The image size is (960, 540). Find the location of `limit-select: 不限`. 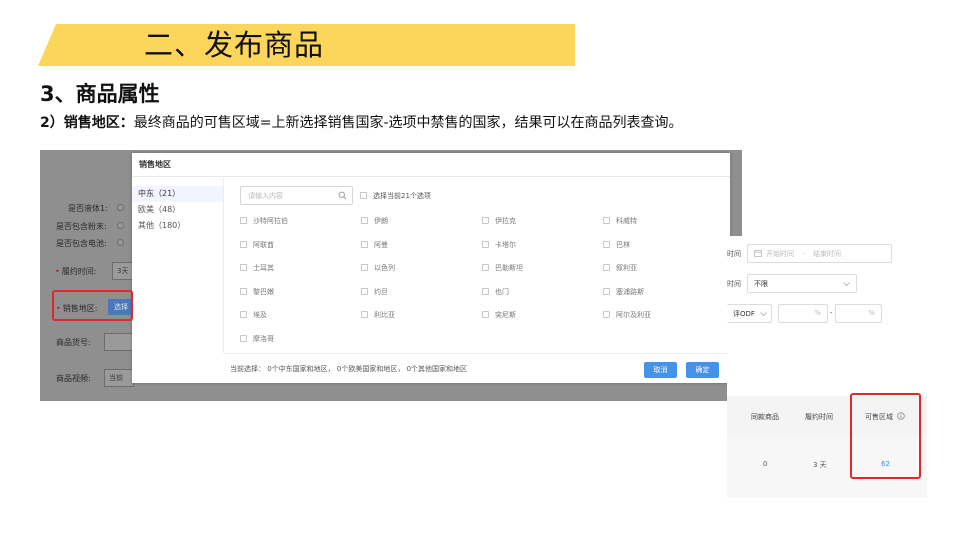

limit-select: 不限 is located at coordinates (802, 283).